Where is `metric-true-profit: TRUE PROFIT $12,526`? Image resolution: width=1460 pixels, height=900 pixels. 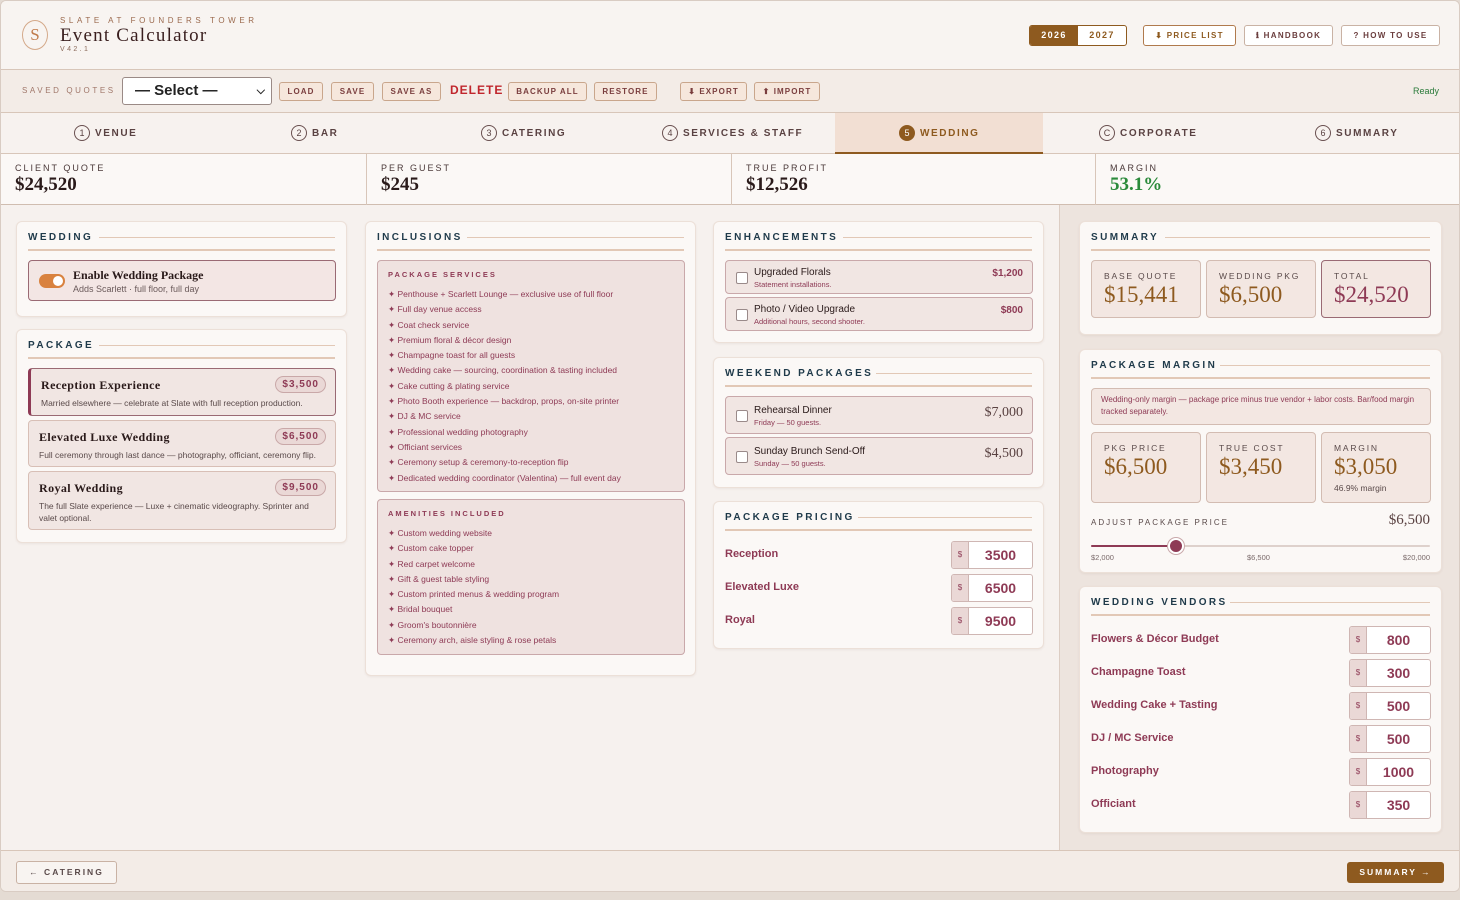
metric-true-profit: TRUE PROFIT $12,526 is located at coordinates (914, 179).